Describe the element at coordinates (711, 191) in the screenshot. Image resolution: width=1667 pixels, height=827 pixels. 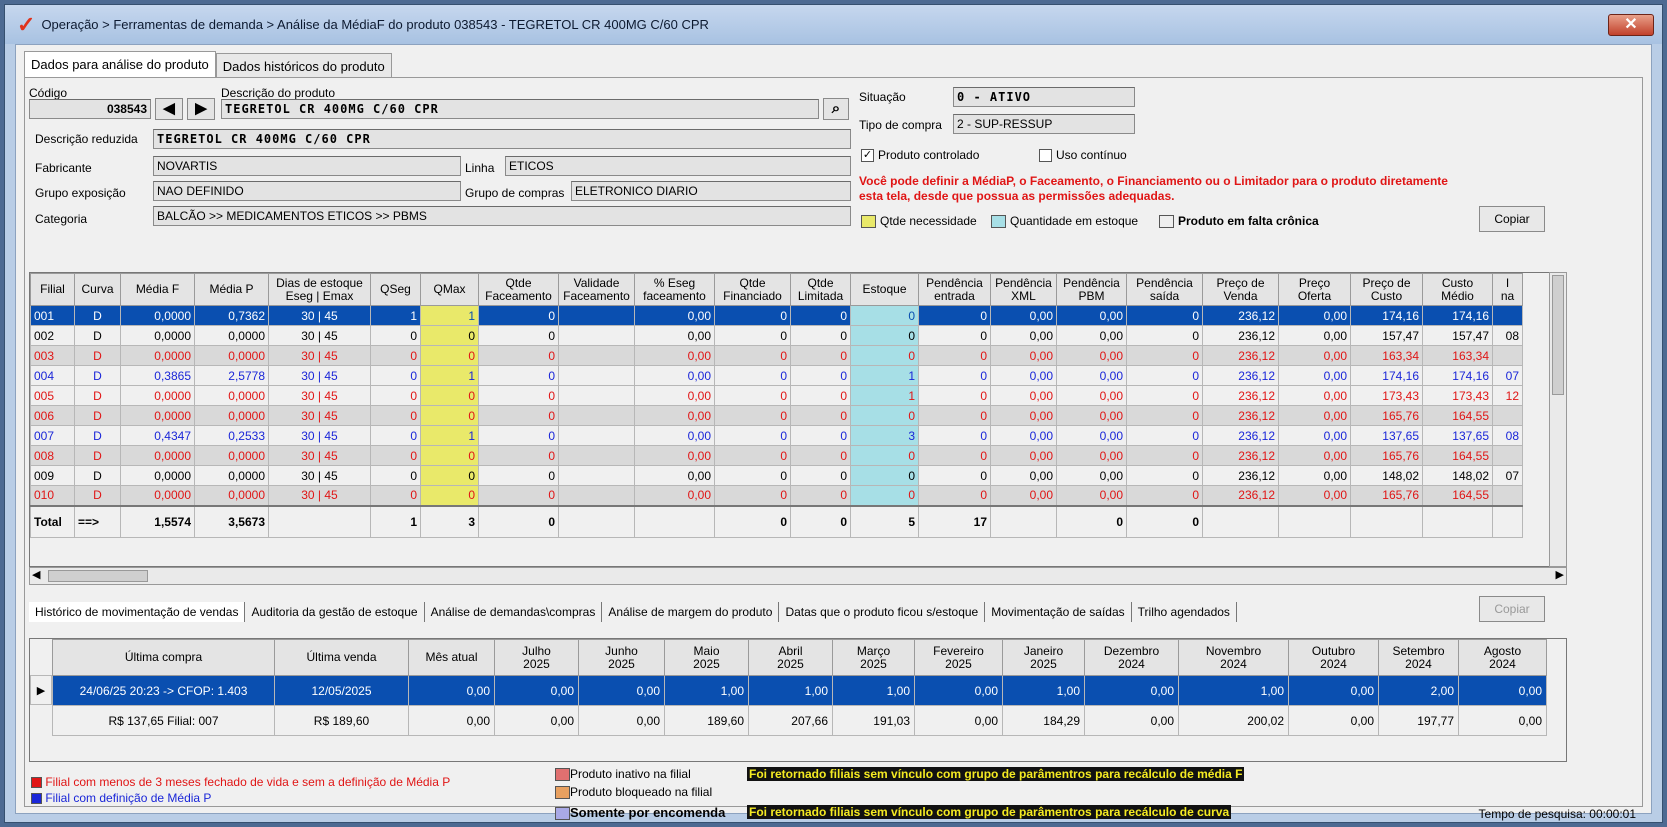
I see `grupo-compras-field: ELETRONICO DIARIO` at that location.